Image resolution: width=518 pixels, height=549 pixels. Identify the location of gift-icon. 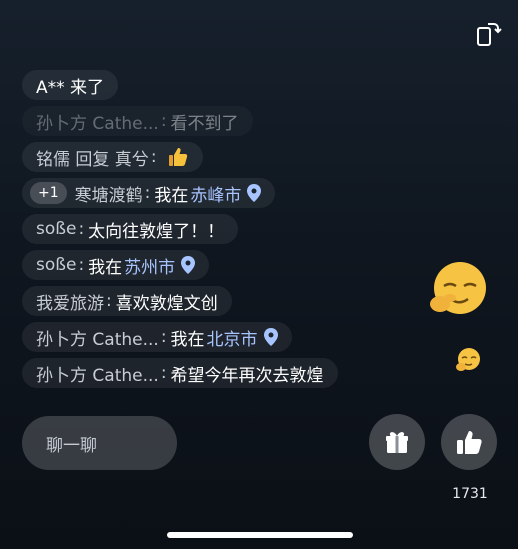
(397, 442).